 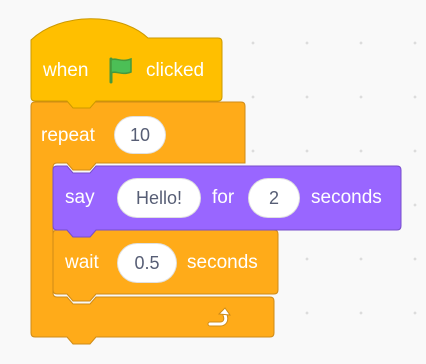 I want to click on wait-seconds-input: 0.5, so click(x=147, y=263).